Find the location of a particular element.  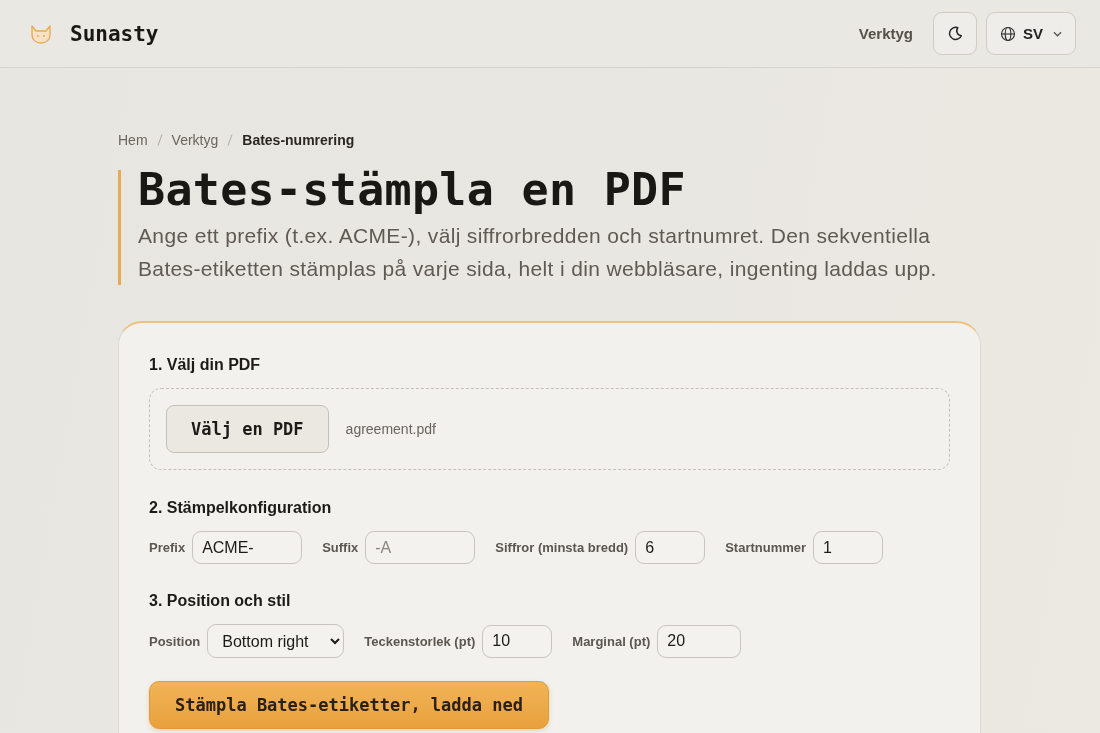

section-heading: 3. Position och stil is located at coordinates (220, 601).